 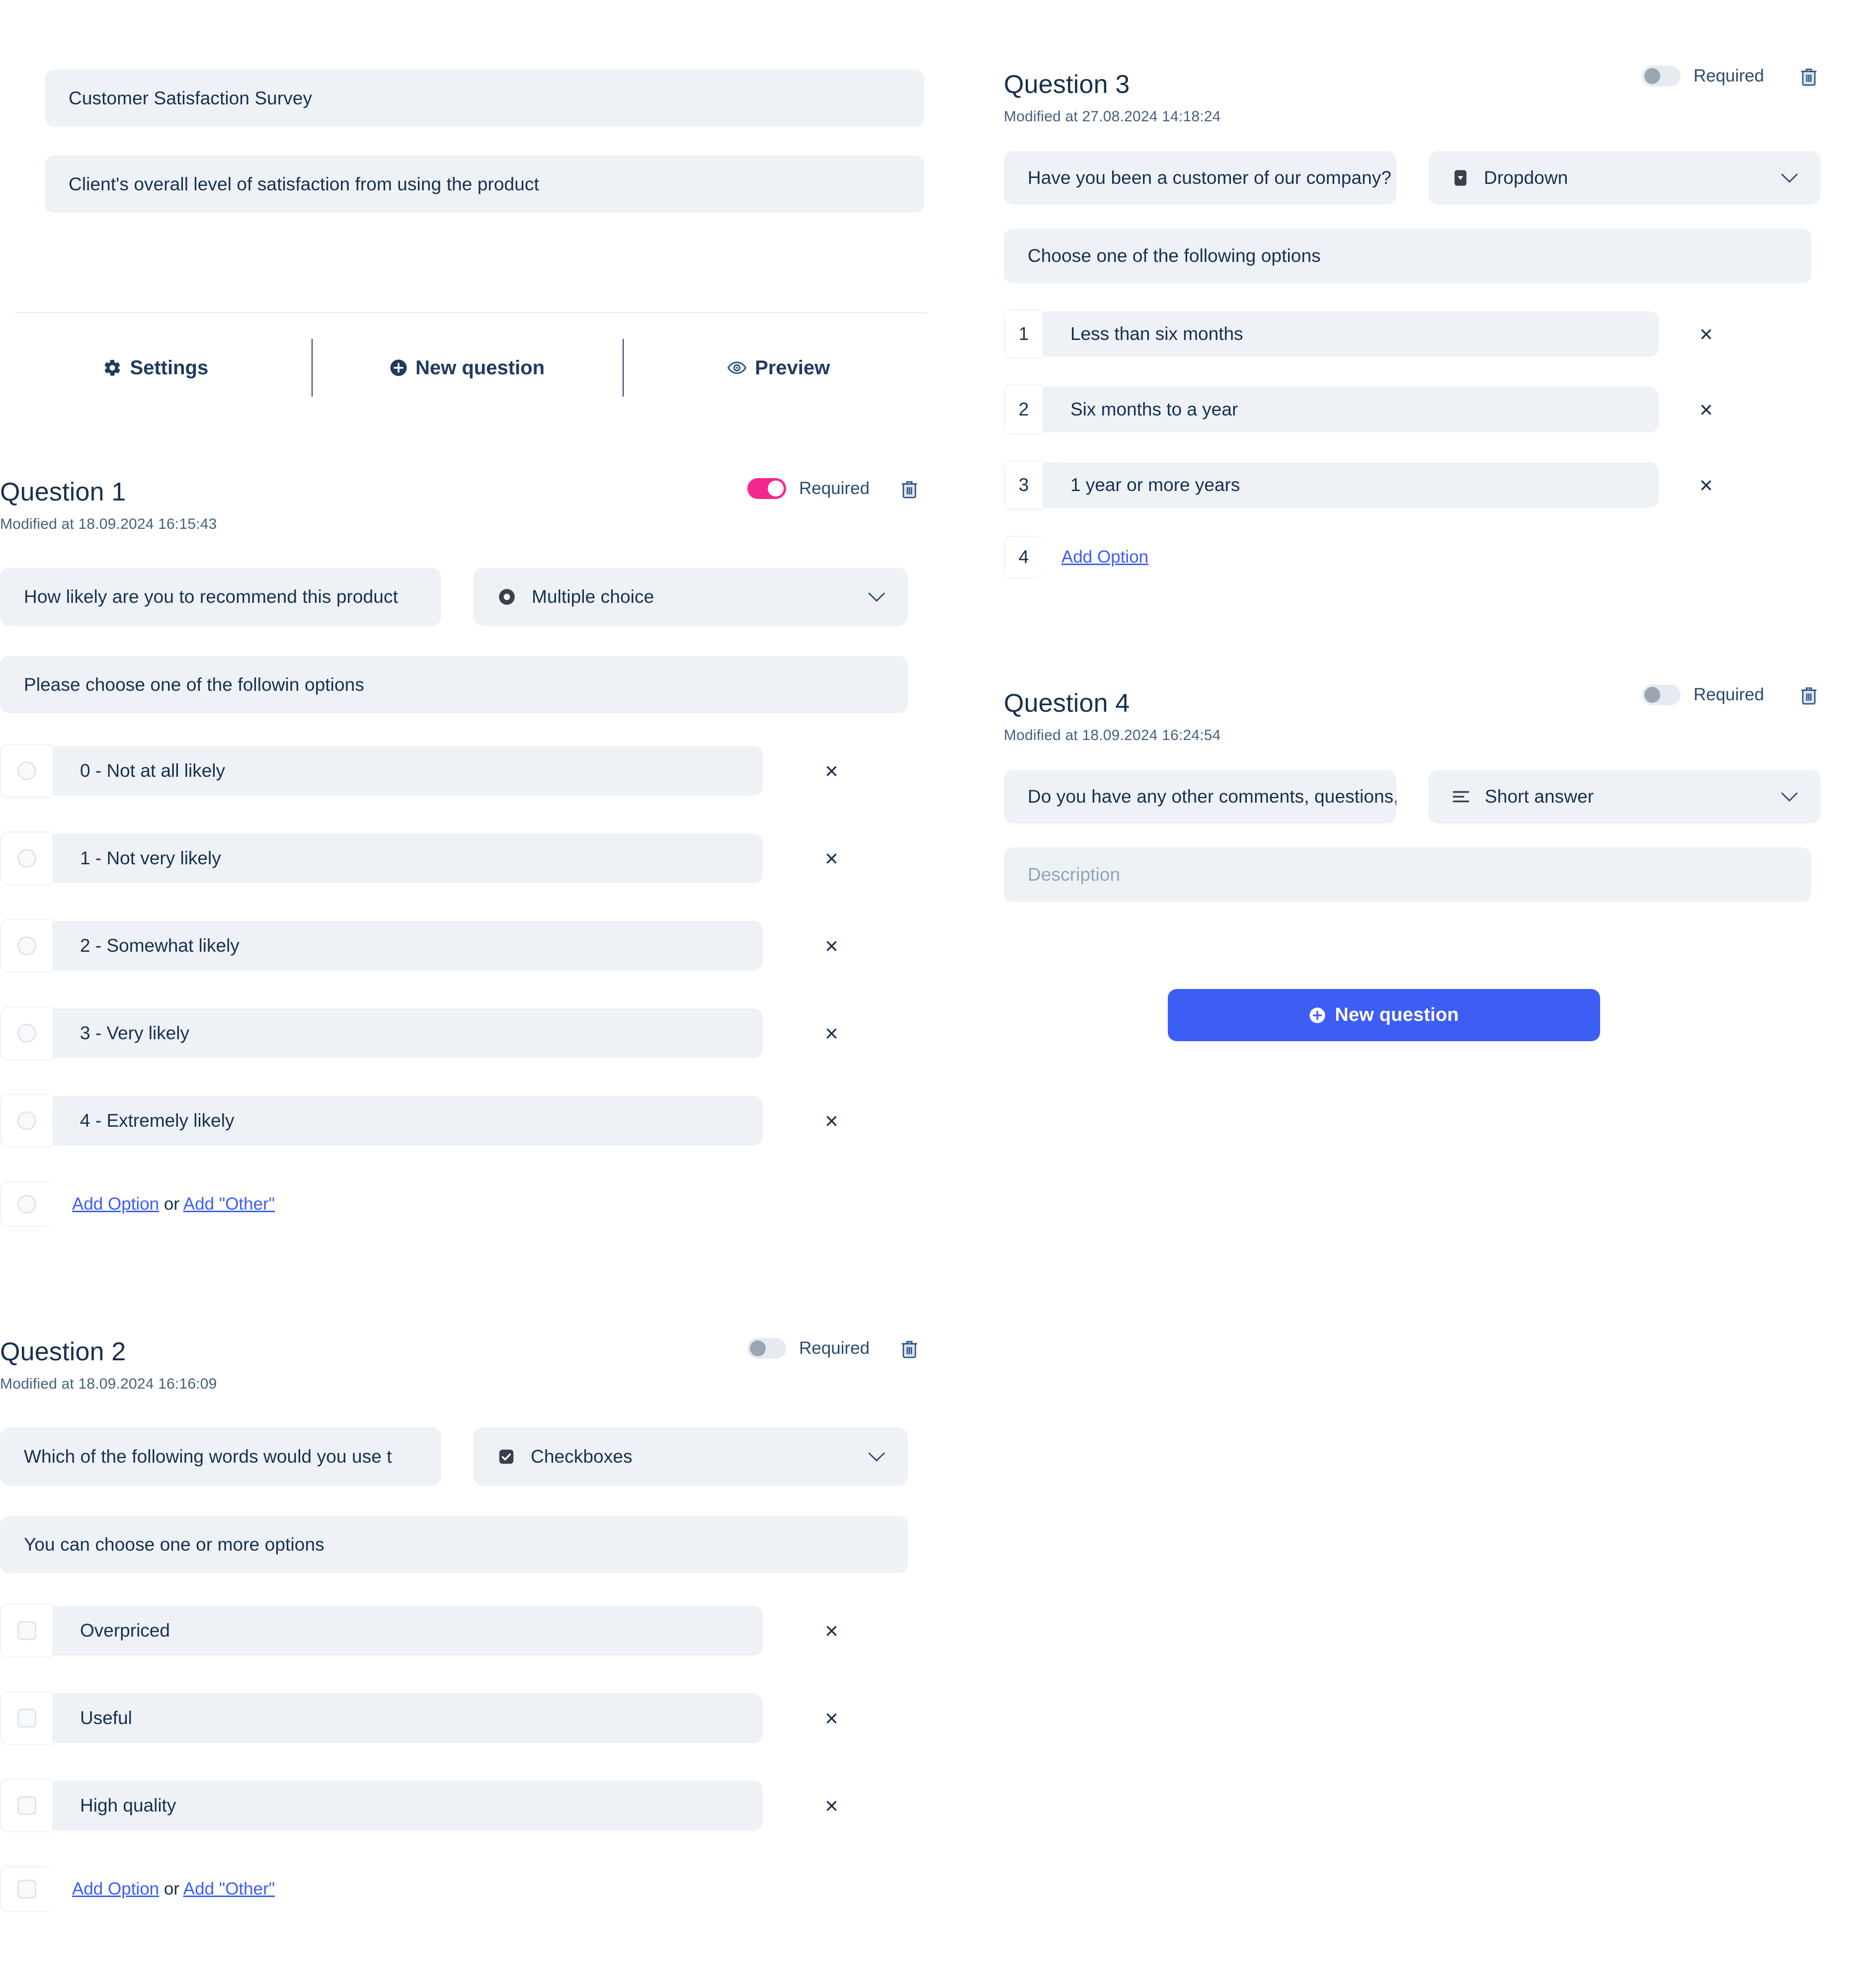 I want to click on question-4-modified: Modified at 18.09.2024 16:24:54, so click(x=1113, y=735).